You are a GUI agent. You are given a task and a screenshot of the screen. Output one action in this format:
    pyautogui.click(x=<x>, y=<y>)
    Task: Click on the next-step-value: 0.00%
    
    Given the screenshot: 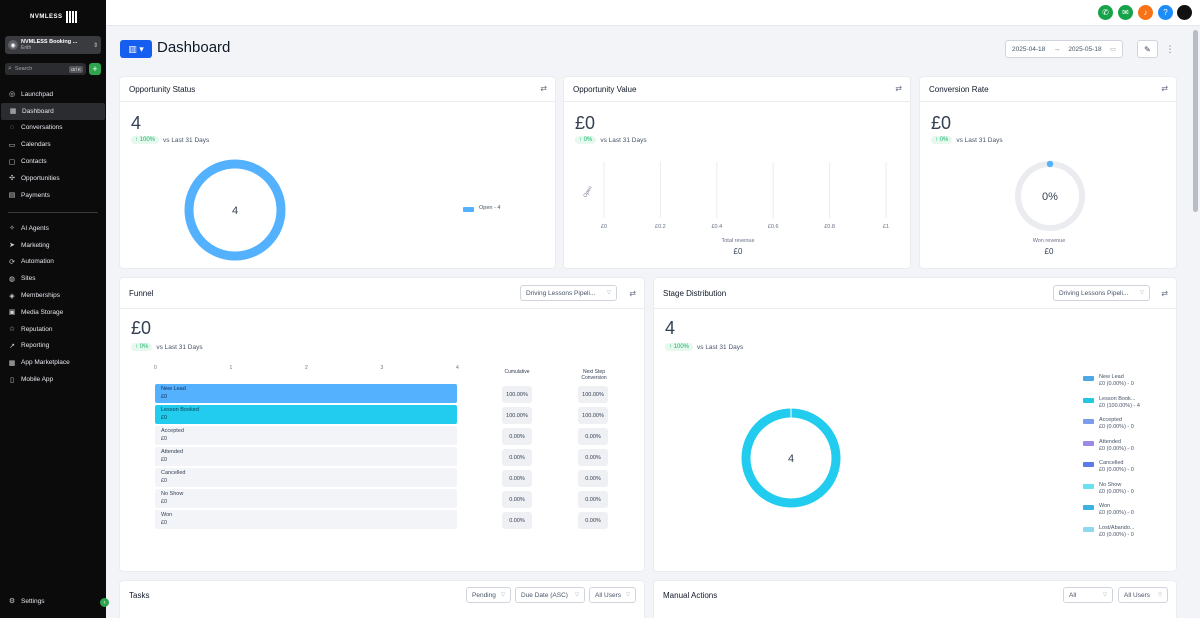 What is the action you would take?
    pyautogui.click(x=593, y=499)
    